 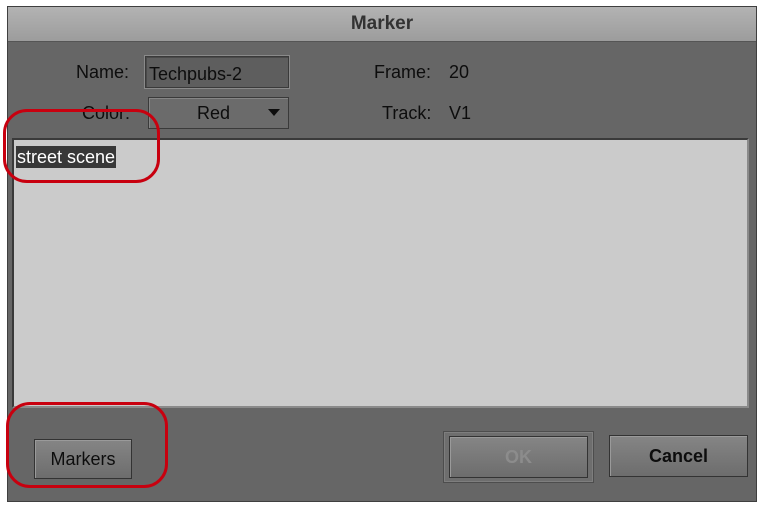 What do you see at coordinates (382, 24) in the screenshot?
I see `dialog-title: Marker` at bounding box center [382, 24].